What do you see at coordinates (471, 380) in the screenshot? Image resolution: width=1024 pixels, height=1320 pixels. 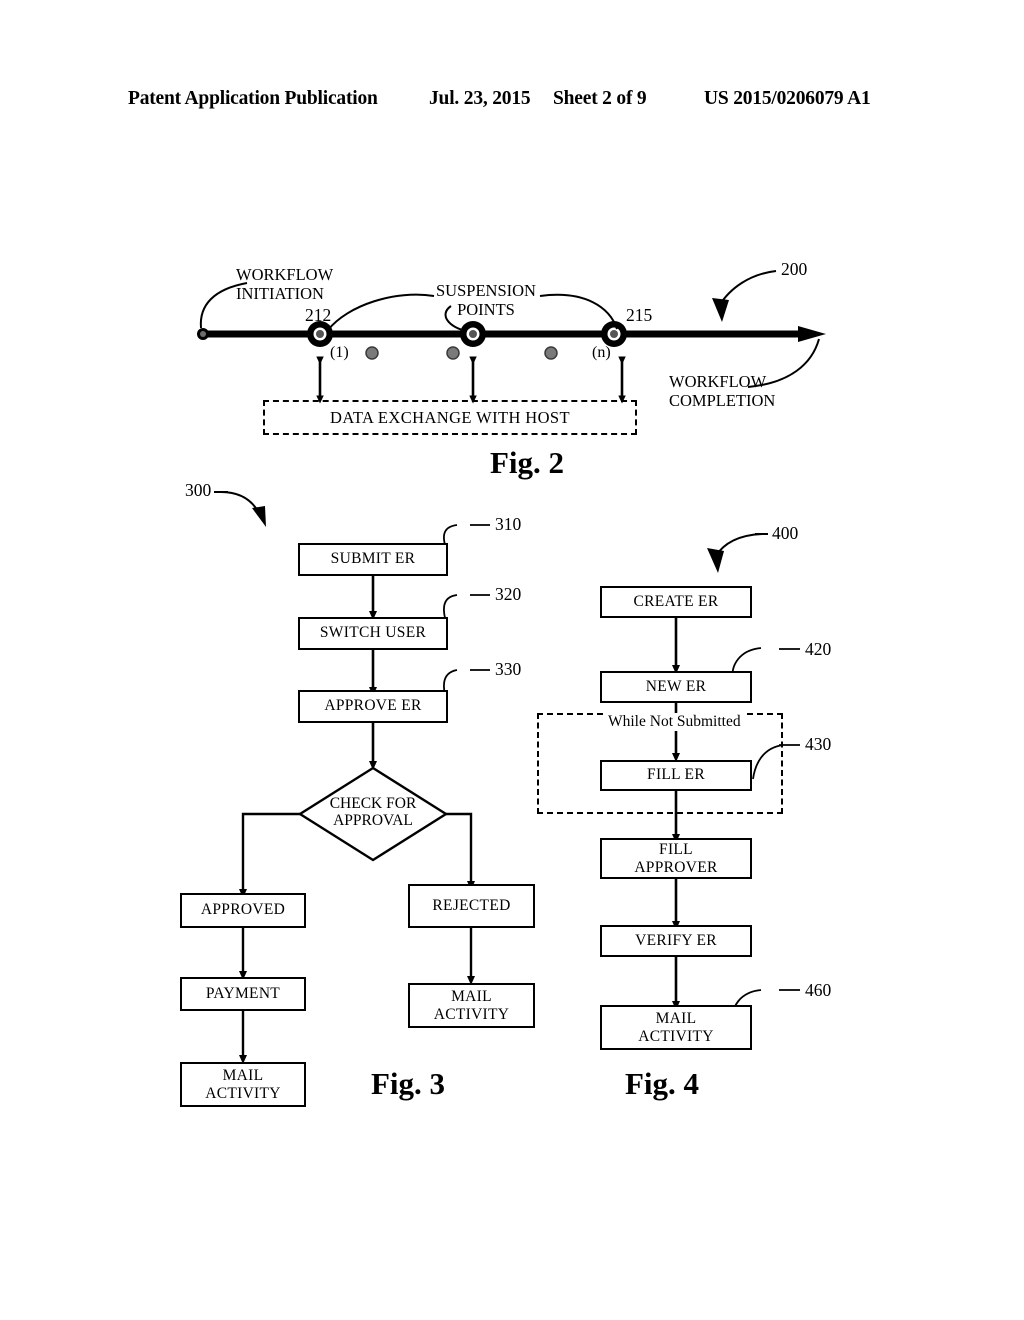 I see `fig2-exchange-arrows` at bounding box center [471, 380].